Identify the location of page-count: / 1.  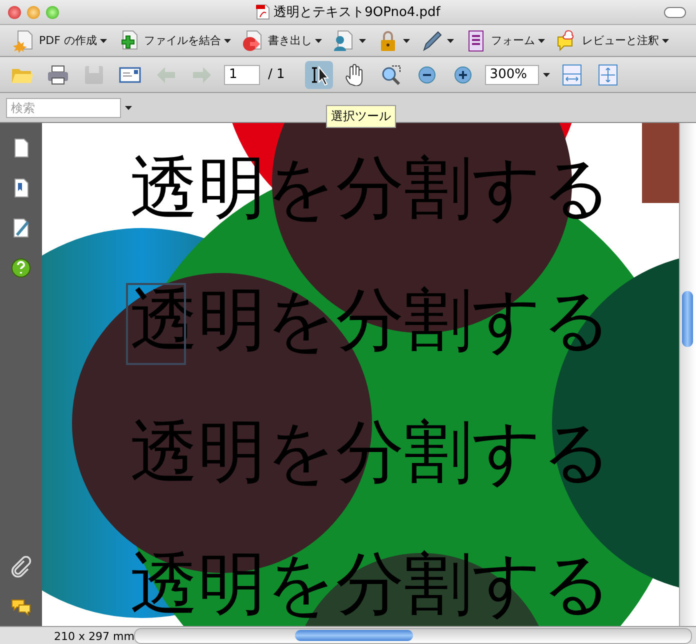
(276, 74).